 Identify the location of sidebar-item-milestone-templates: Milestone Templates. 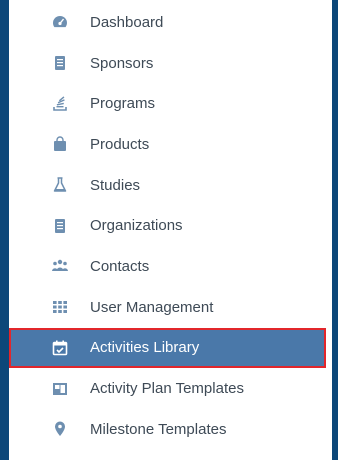
(170, 429).